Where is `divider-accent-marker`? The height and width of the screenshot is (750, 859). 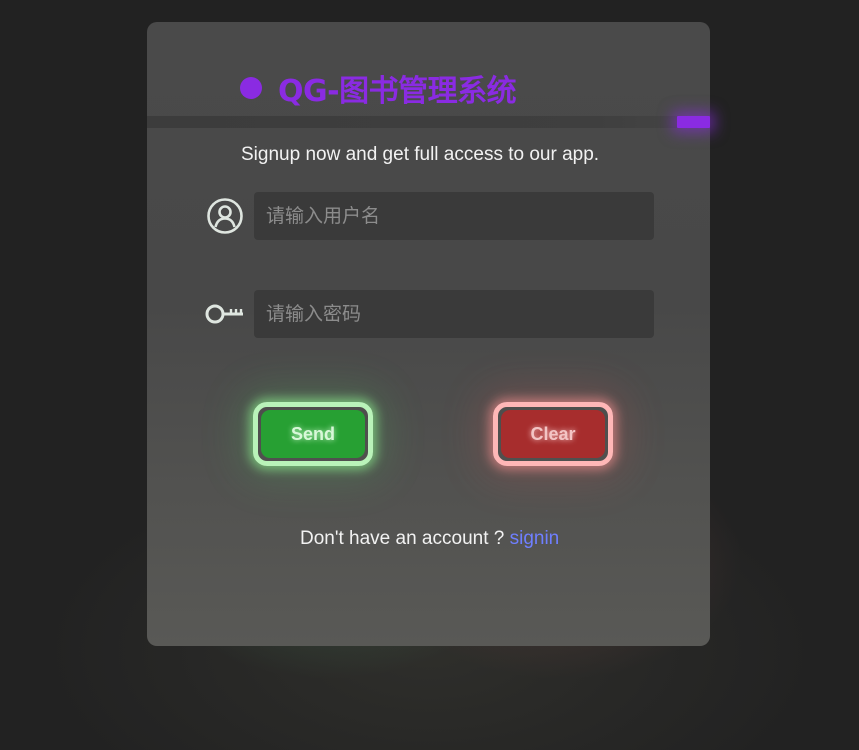
divider-accent-marker is located at coordinates (693, 122).